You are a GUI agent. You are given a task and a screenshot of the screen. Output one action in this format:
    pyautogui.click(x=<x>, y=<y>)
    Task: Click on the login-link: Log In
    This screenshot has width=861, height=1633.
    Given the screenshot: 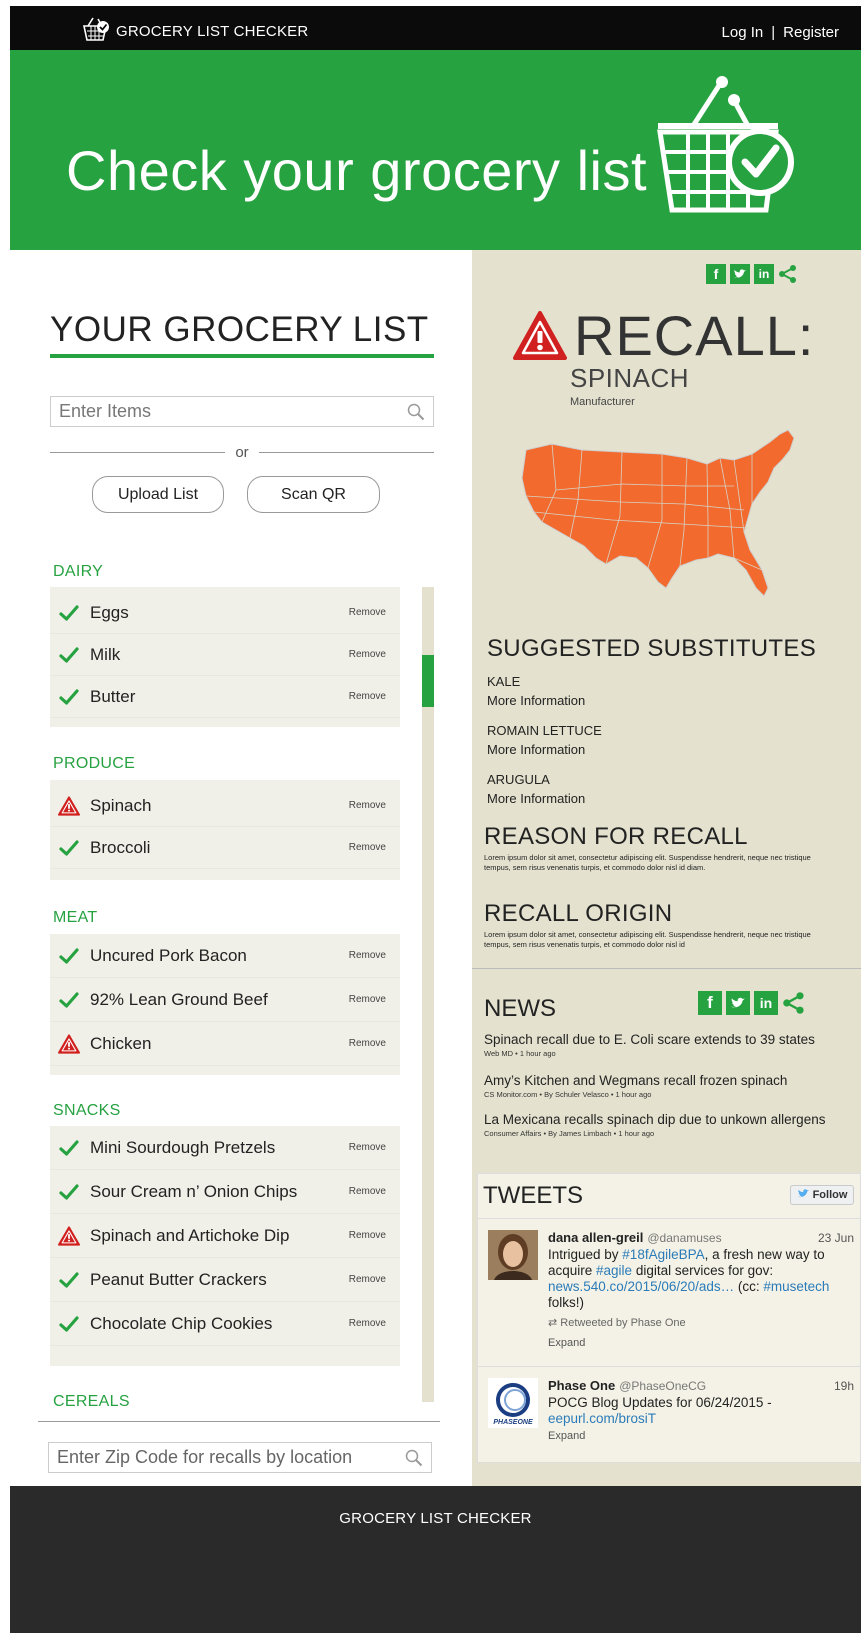 What is the action you would take?
    pyautogui.click(x=743, y=32)
    